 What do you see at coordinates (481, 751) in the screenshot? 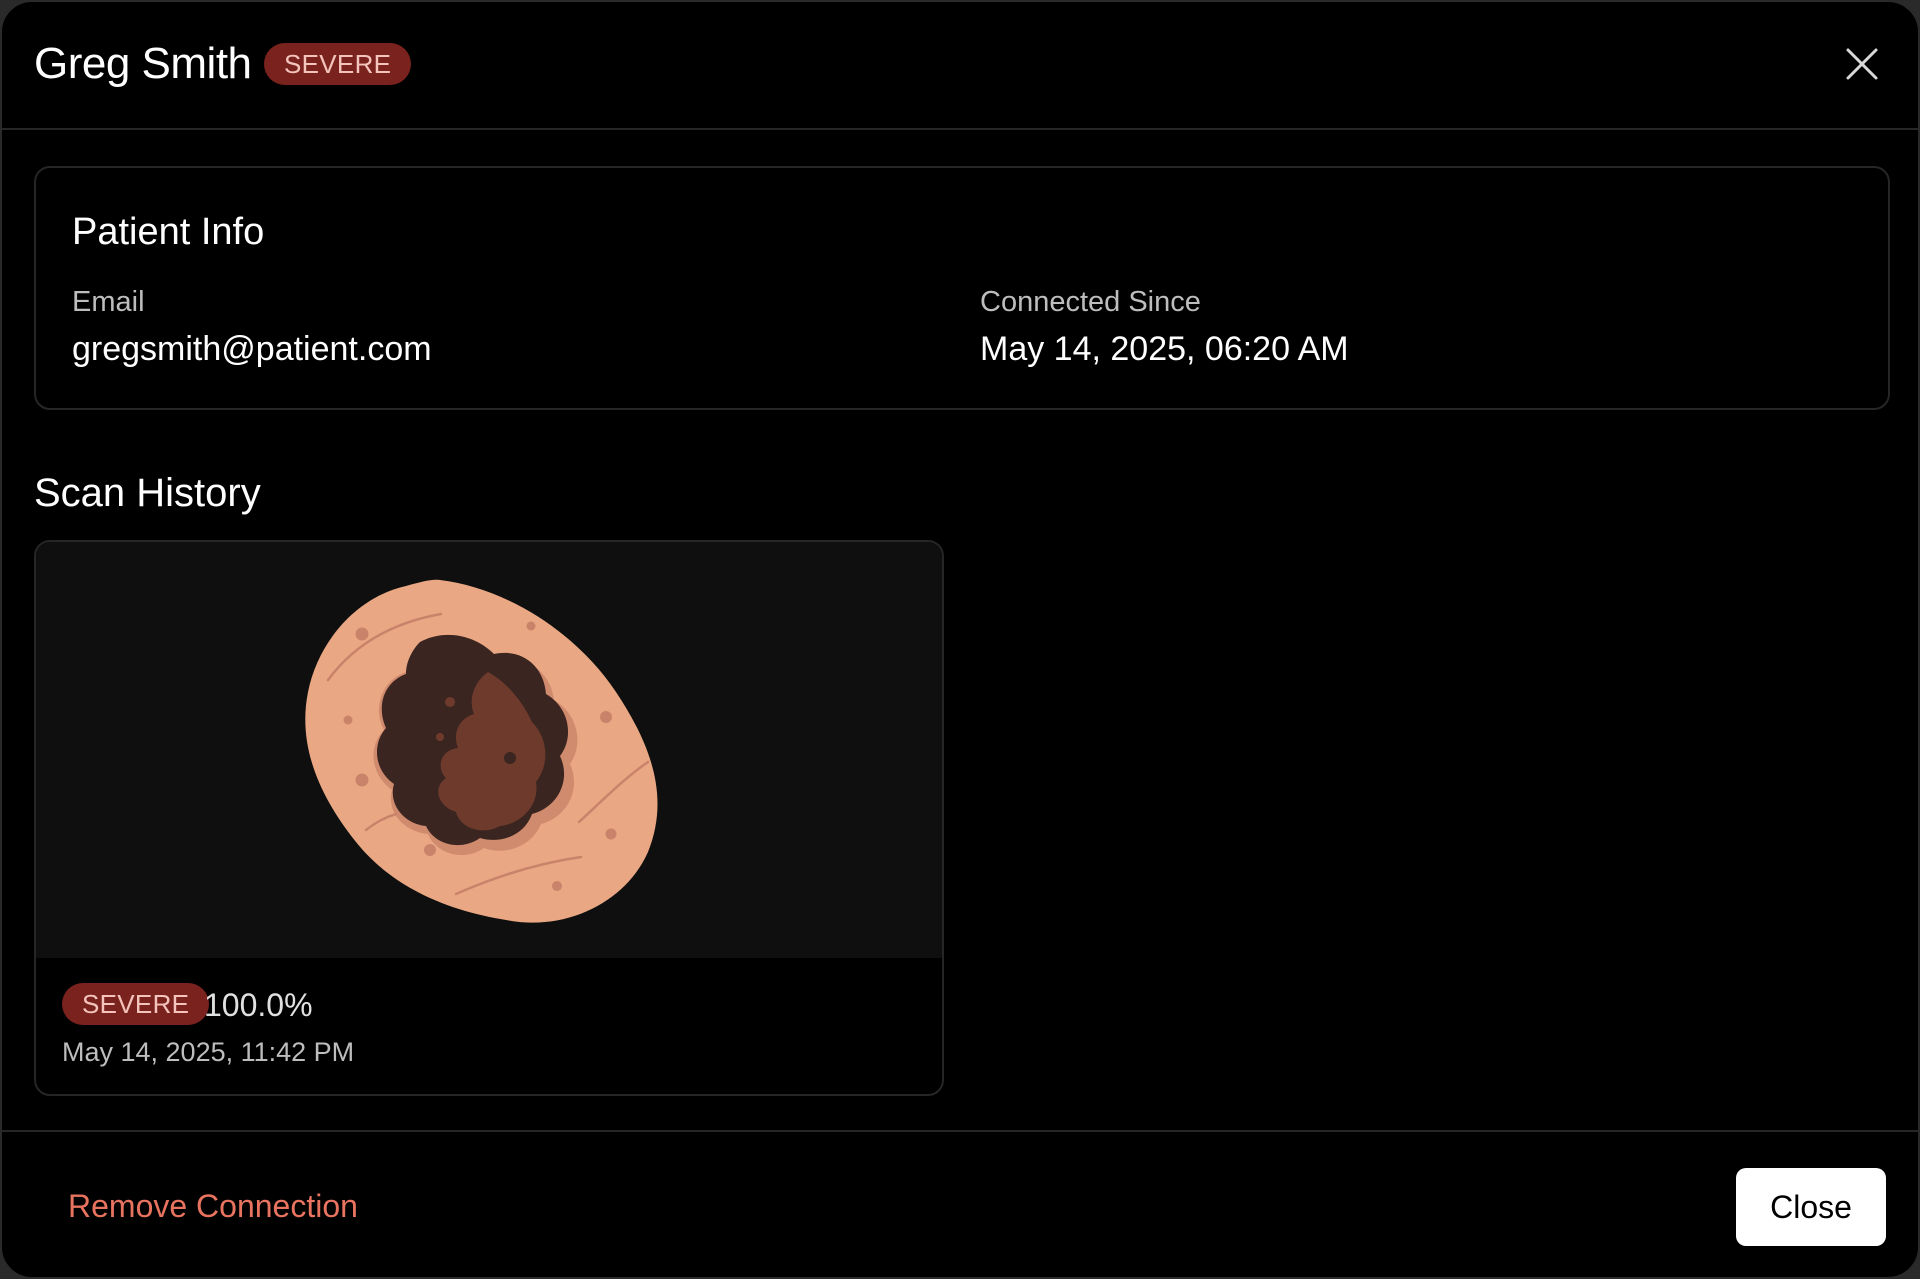
I see `skin-lesion-illustration` at bounding box center [481, 751].